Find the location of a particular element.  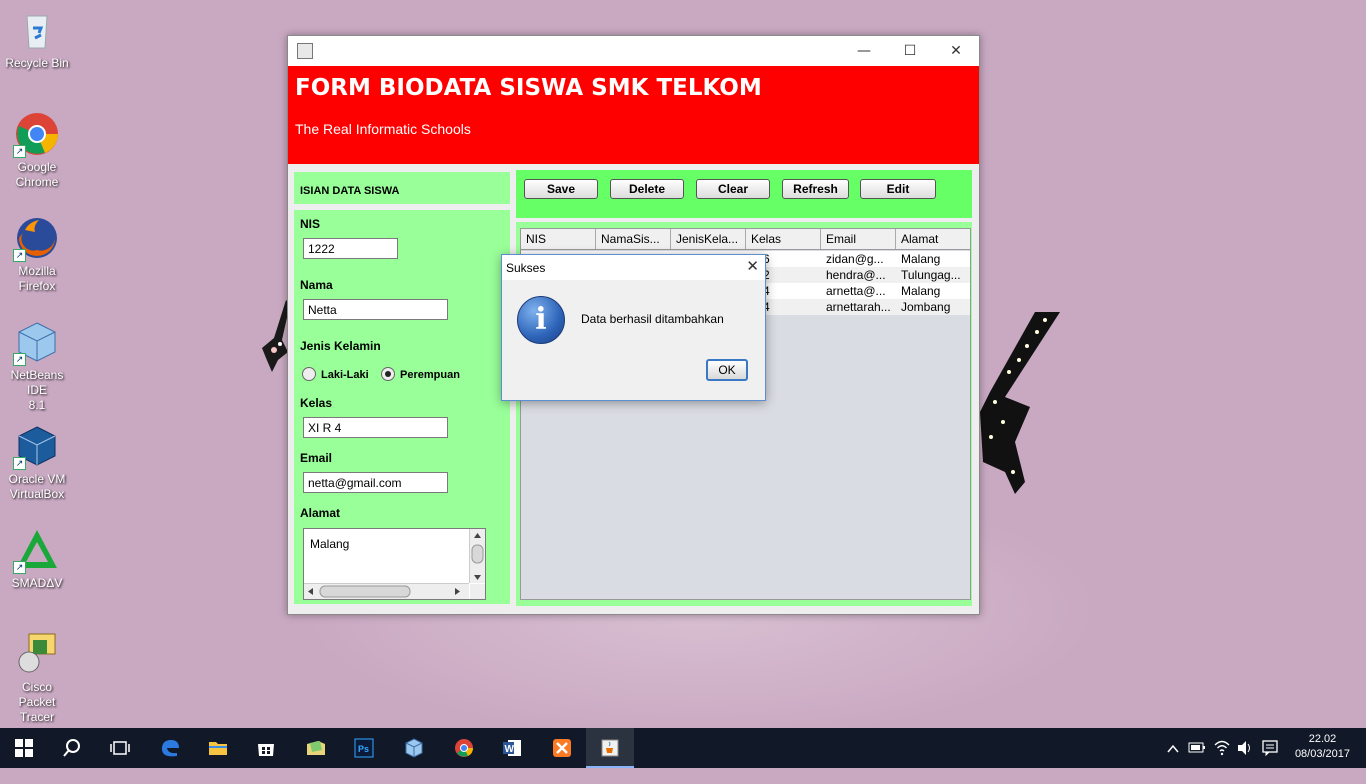

radio-label: Laki-Laki is located at coordinates (345, 375).